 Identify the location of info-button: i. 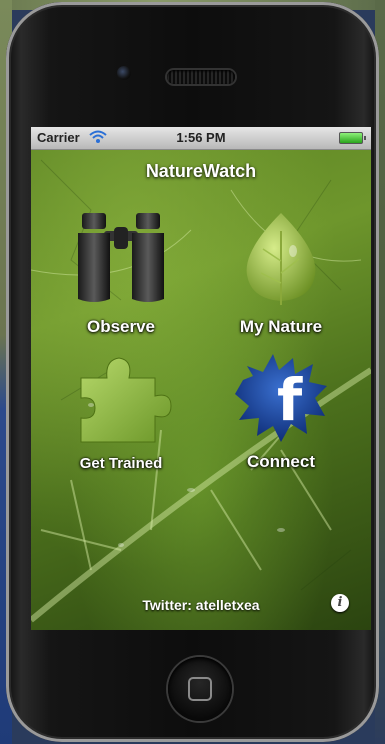
(340, 603).